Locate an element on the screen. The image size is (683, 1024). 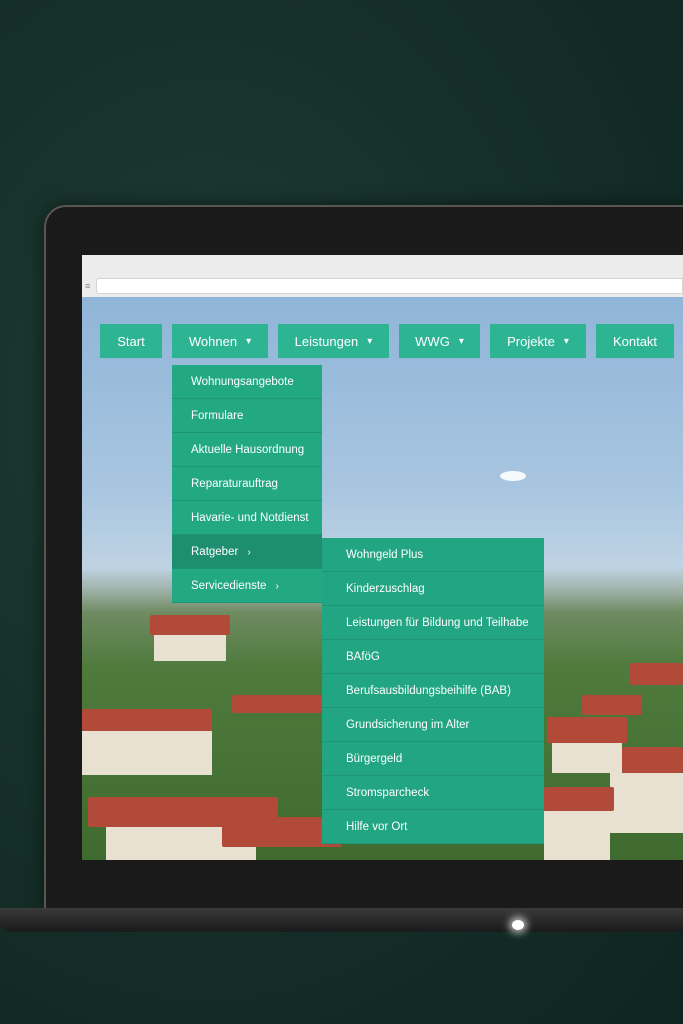
menu-item-servicedienste: Servicedienste › is located at coordinates (247, 586).